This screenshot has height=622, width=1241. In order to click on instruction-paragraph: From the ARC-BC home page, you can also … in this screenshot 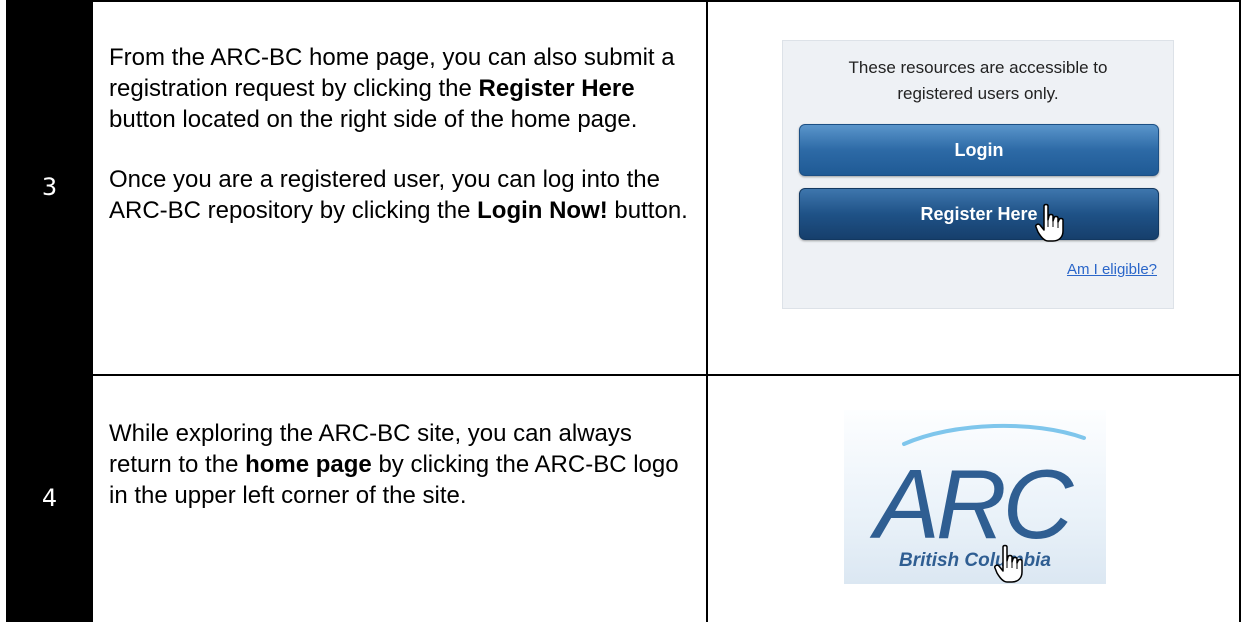, I will do `click(392, 88)`.